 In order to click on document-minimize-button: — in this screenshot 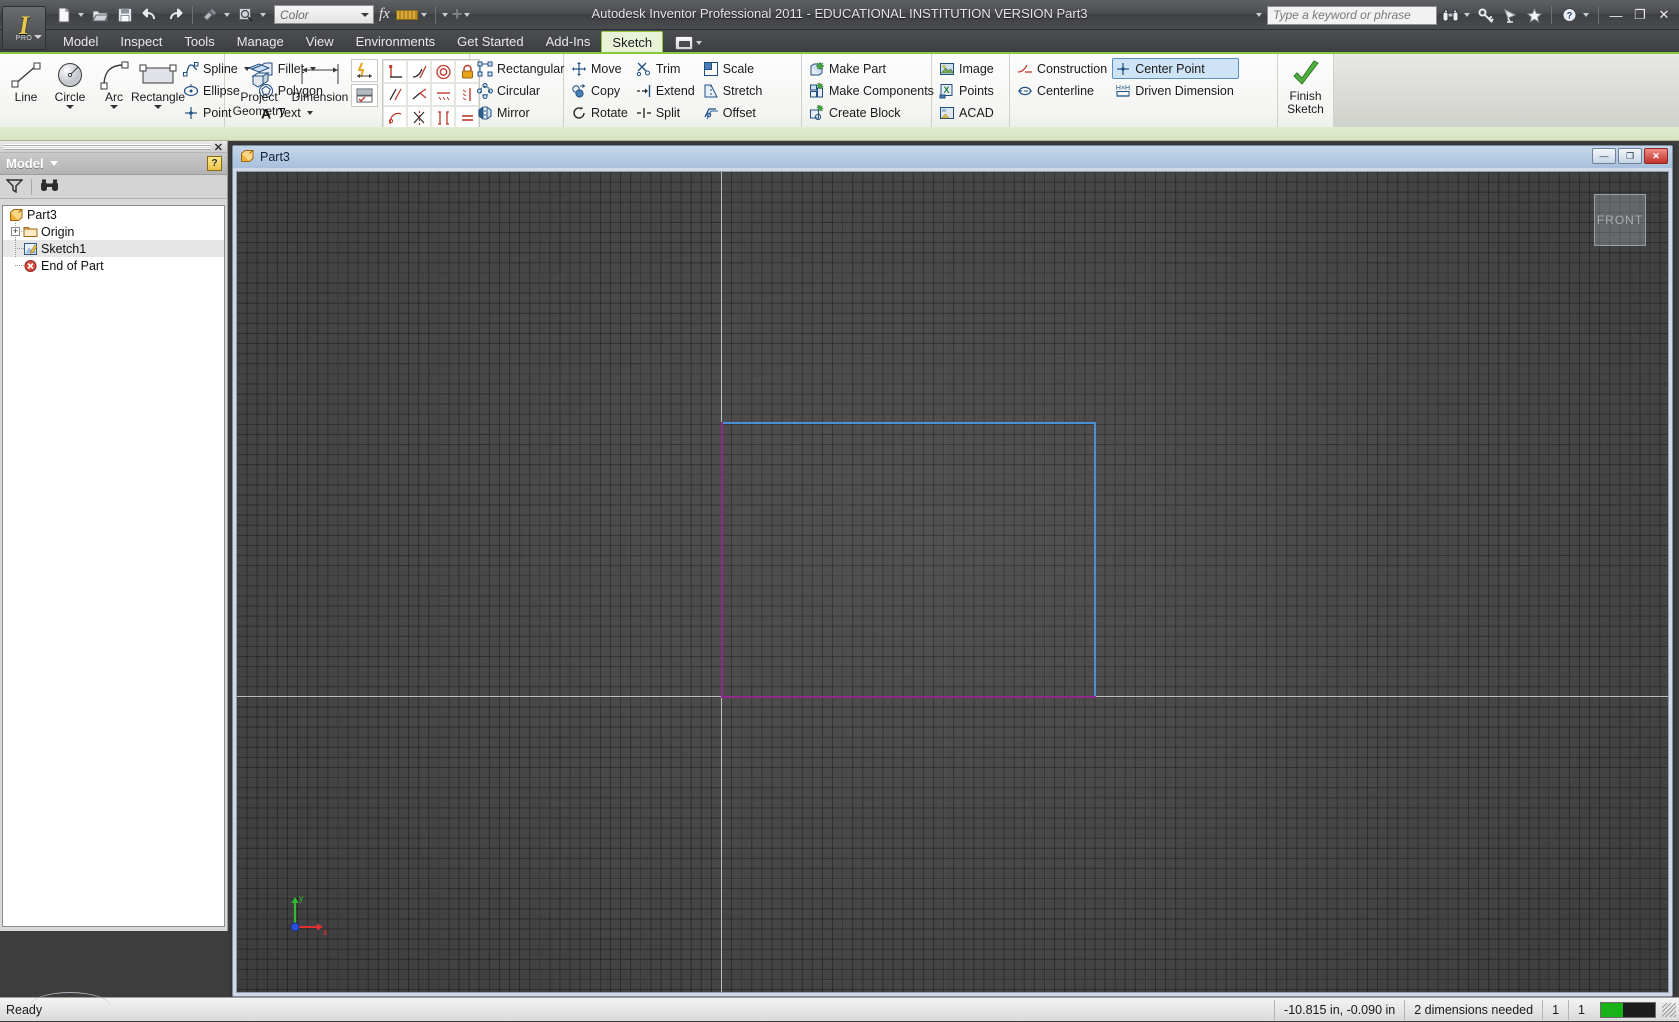, I will do `click(1604, 156)`.